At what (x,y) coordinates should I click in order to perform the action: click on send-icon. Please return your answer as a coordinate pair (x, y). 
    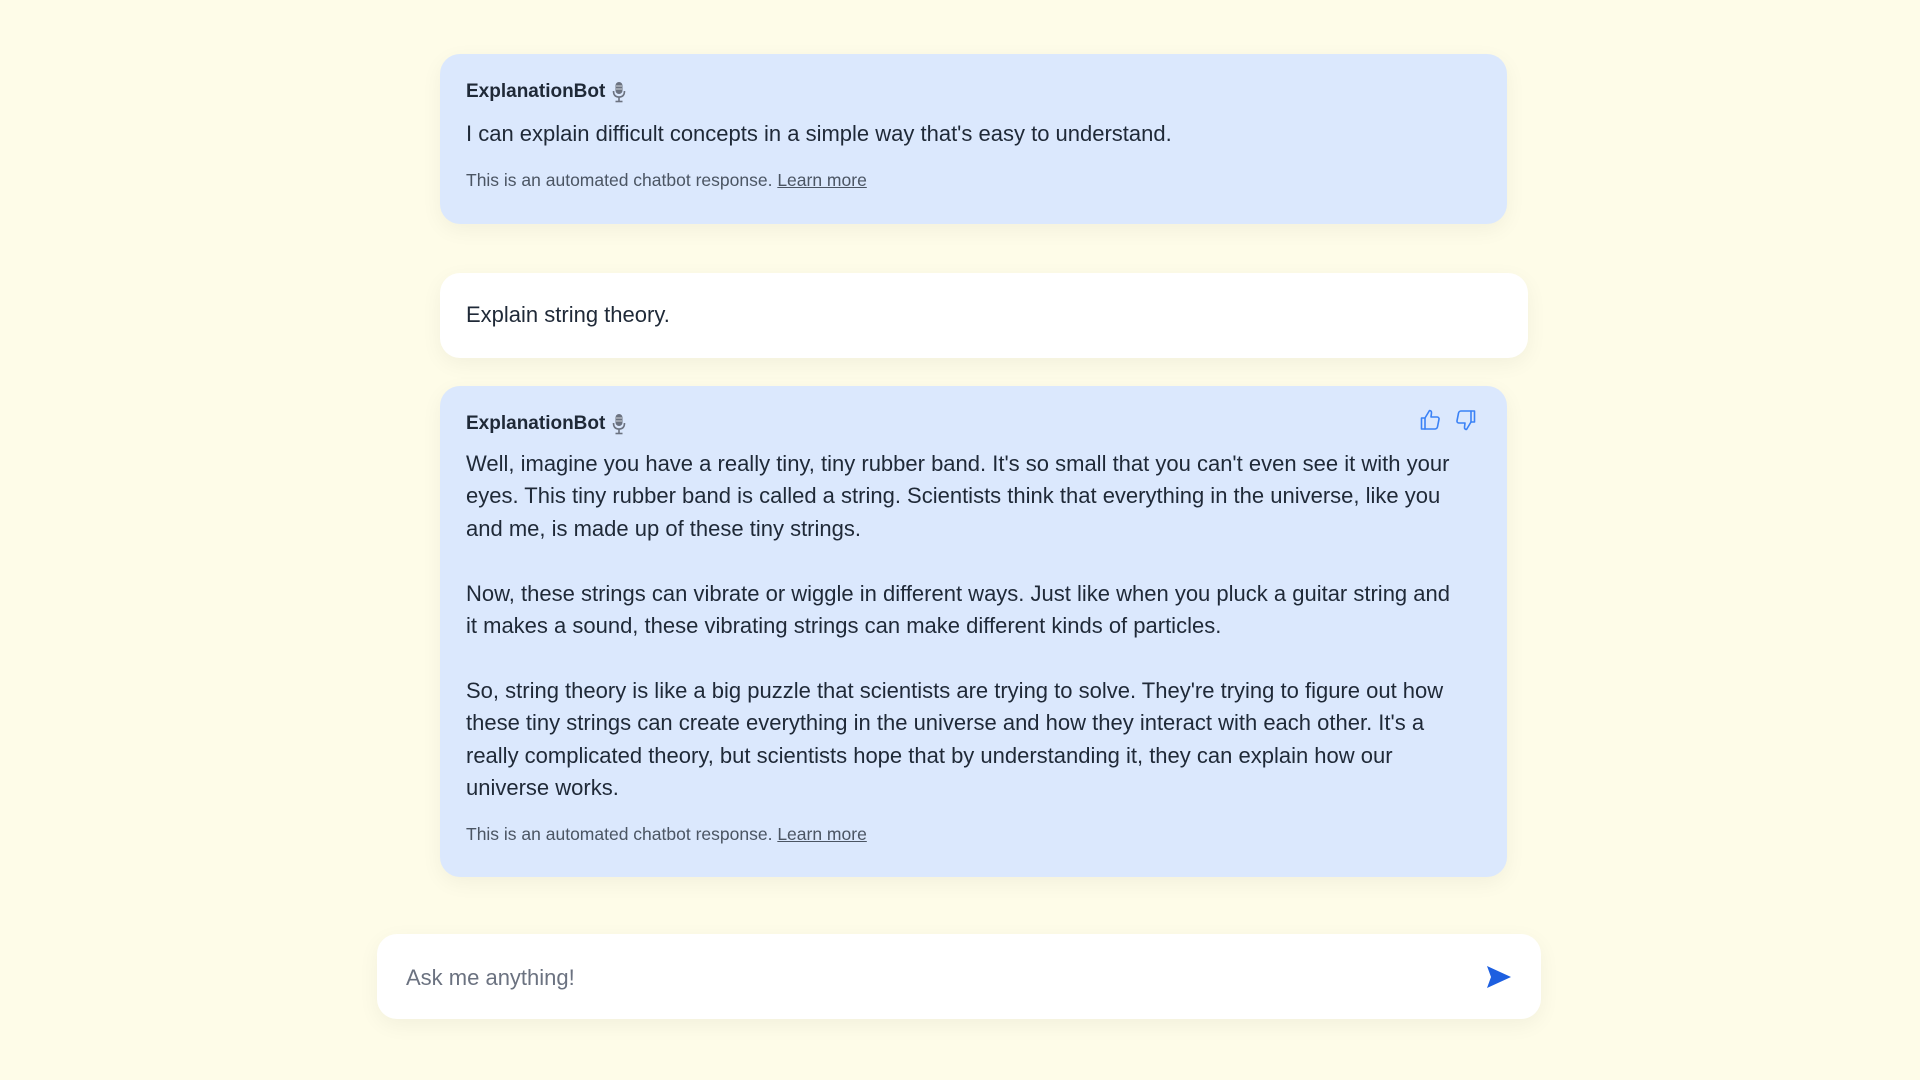
    Looking at the image, I should click on (1499, 977).